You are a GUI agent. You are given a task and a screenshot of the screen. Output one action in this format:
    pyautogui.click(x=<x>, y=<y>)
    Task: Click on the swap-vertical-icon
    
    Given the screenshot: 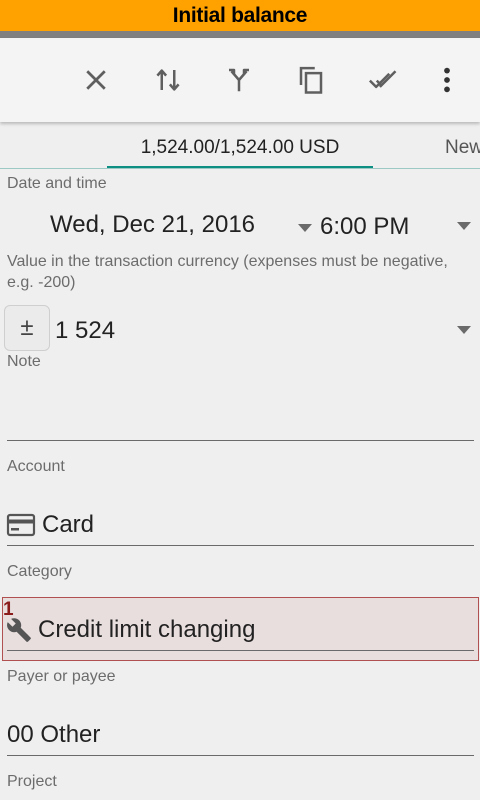 What is the action you would take?
    pyautogui.click(x=168, y=80)
    